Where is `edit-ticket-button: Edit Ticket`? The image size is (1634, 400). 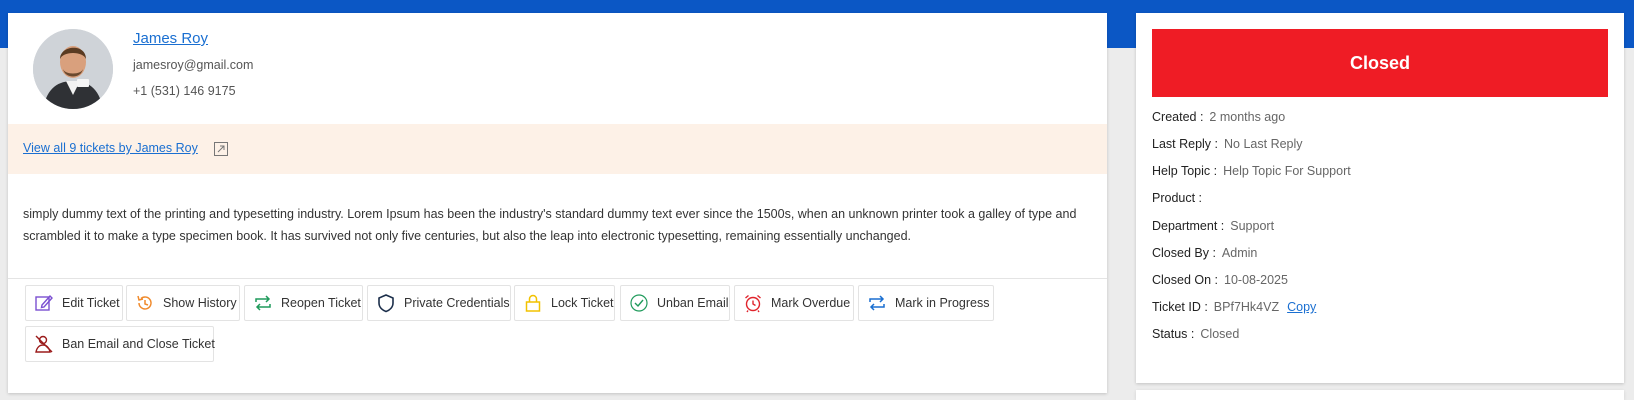 edit-ticket-button: Edit Ticket is located at coordinates (74, 303).